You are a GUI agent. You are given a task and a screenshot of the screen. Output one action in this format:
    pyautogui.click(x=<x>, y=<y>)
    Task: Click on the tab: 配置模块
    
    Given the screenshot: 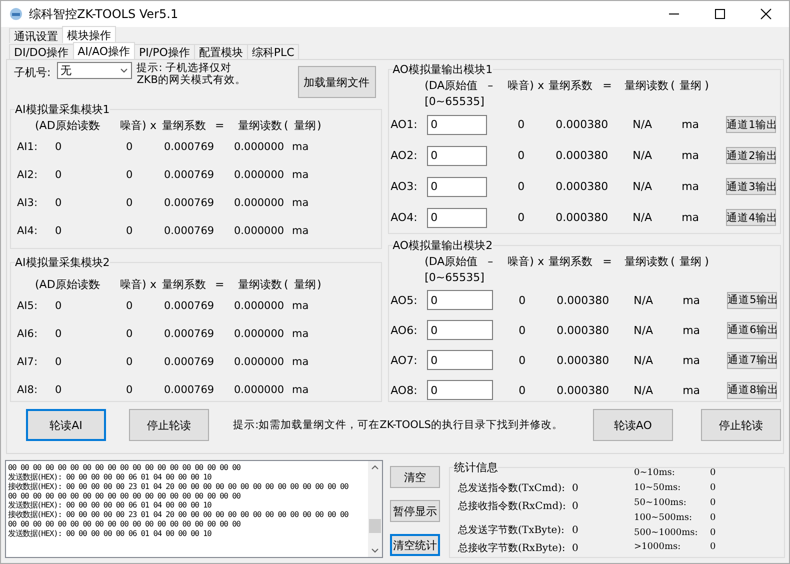 What is the action you would take?
    pyautogui.click(x=221, y=51)
    